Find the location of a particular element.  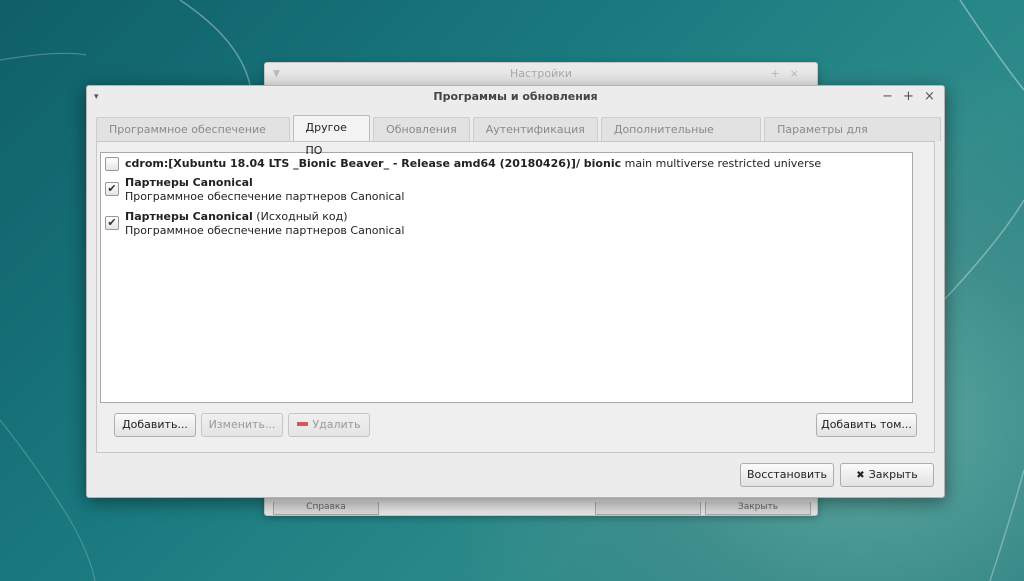

source-components: main multiverse restricted universe is located at coordinates (721, 163).